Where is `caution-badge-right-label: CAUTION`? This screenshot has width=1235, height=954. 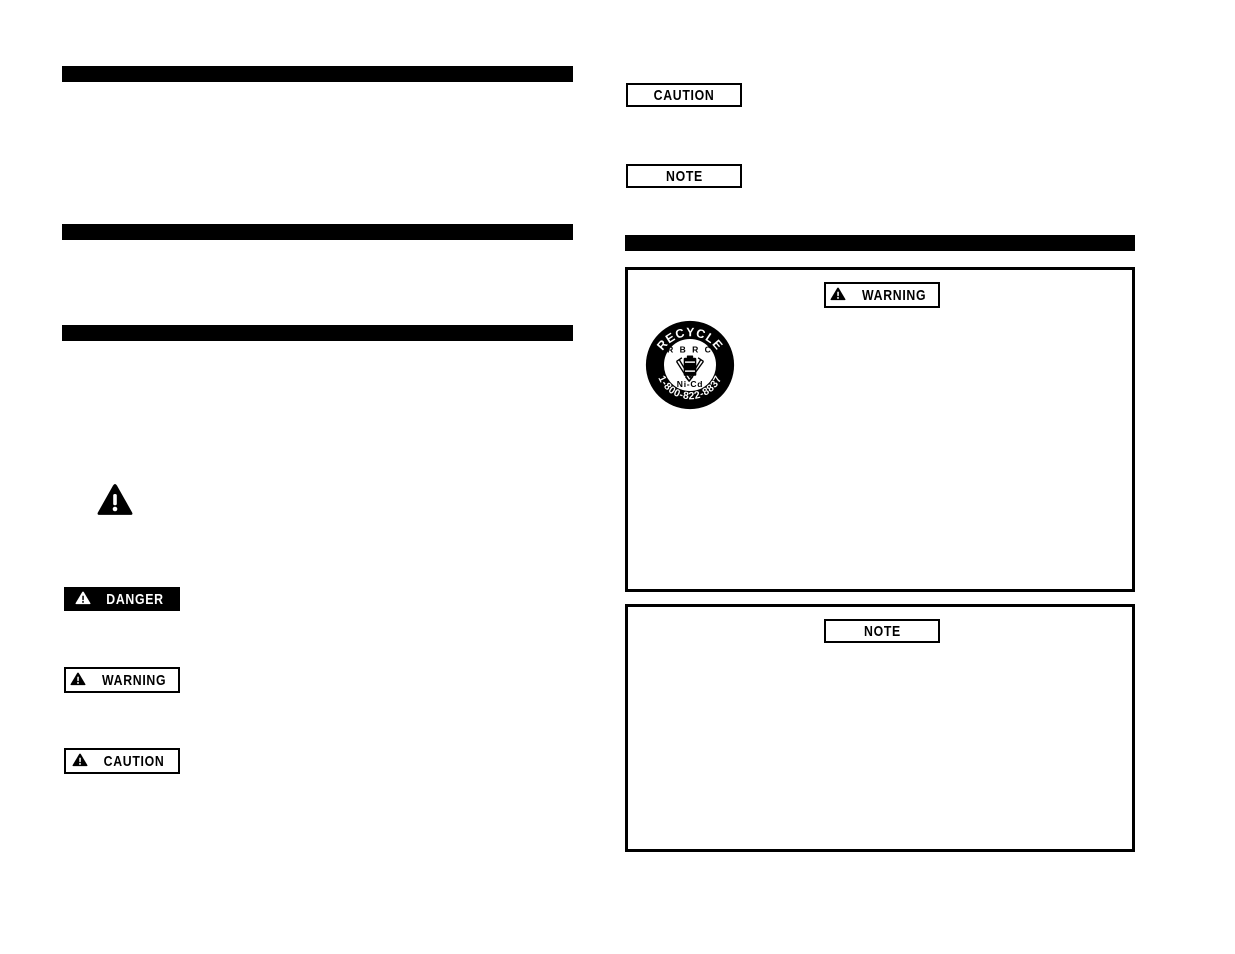
caution-badge-right-label: CAUTION is located at coordinates (684, 95).